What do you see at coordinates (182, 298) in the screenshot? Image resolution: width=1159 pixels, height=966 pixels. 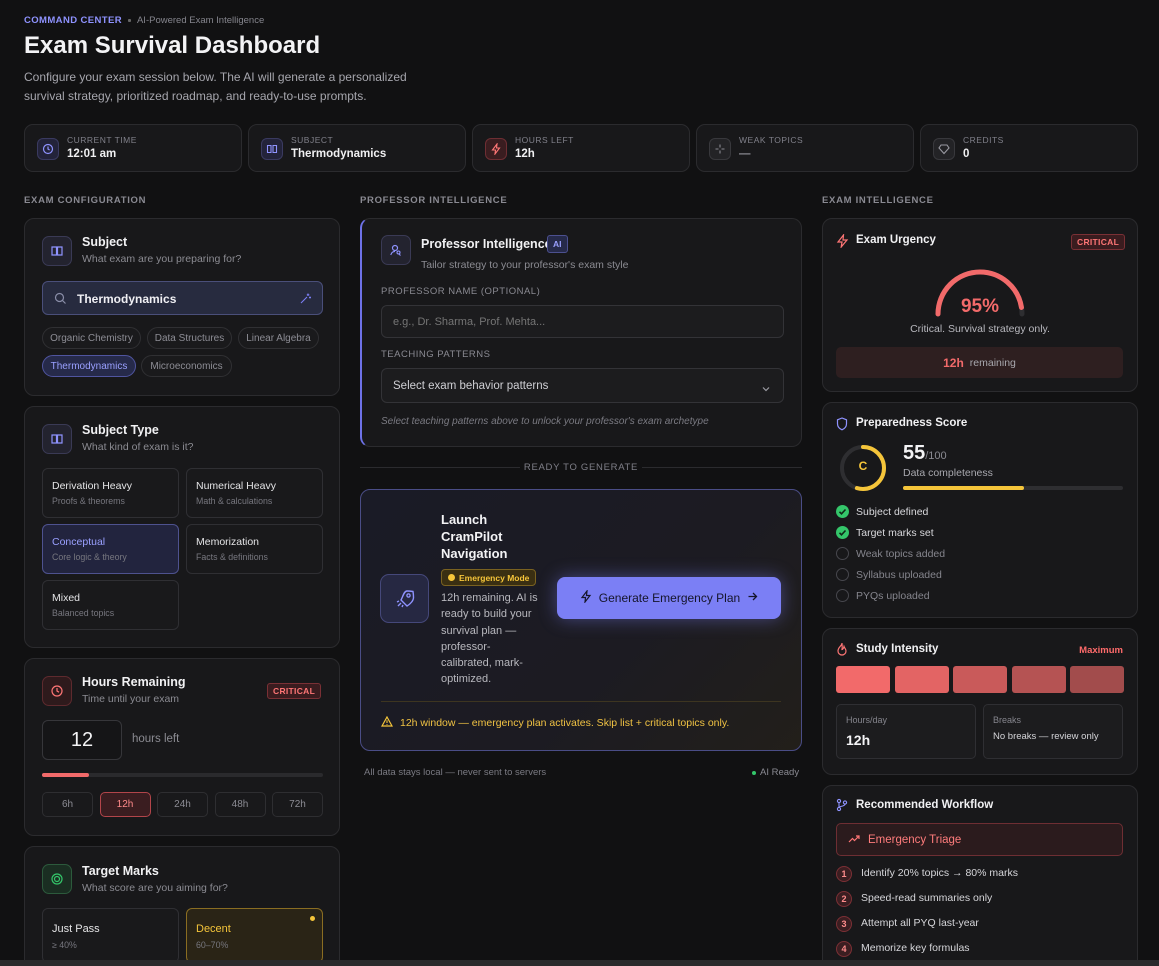 I see `subject-input: Thermodynamics` at bounding box center [182, 298].